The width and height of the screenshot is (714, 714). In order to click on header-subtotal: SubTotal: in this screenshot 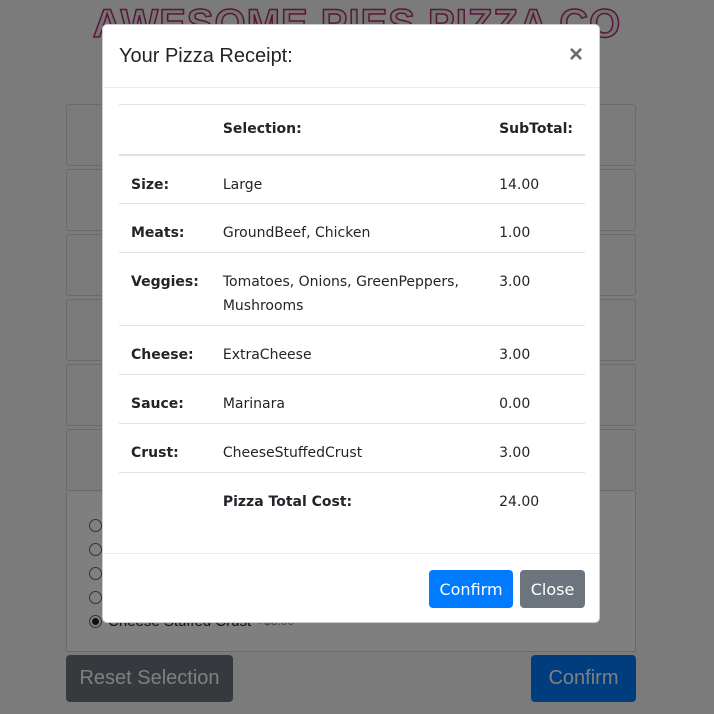, I will do `click(536, 129)`.